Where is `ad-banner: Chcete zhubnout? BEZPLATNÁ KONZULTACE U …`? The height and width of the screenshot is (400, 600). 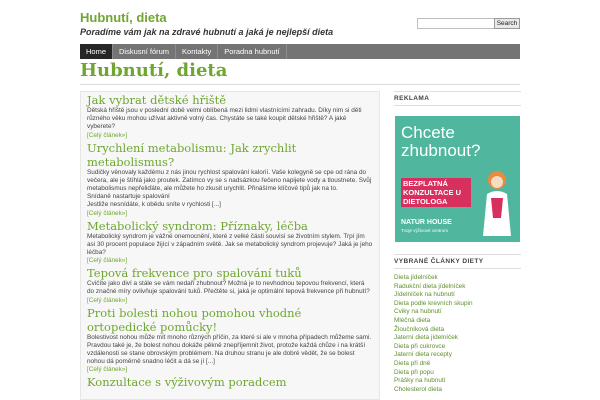 ad-banner: Chcete zhubnout? BEZPLATNÁ KONZULTACE U … is located at coordinates (457, 179).